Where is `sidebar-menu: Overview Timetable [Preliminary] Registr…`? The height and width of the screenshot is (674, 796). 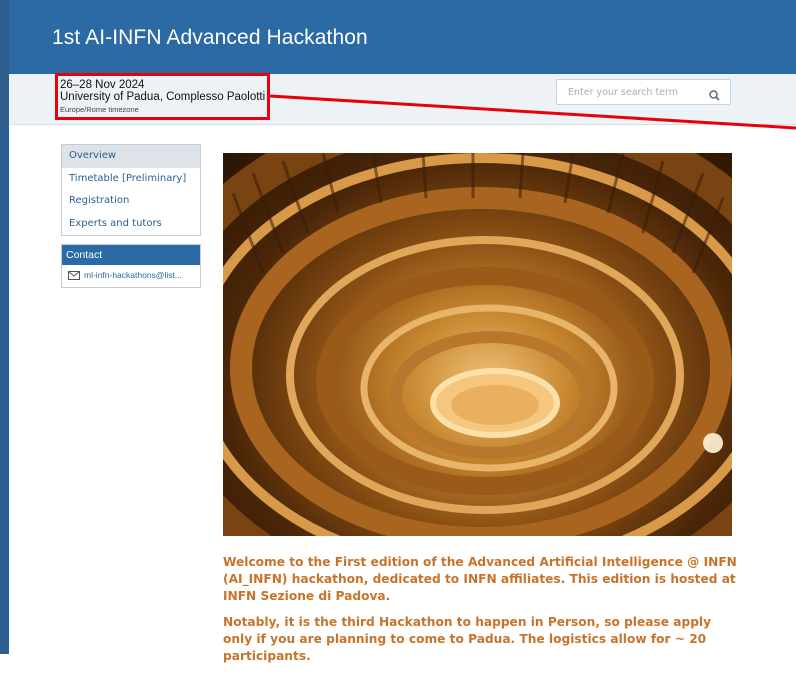
sidebar-menu: Overview Timetable [Preliminary] Registr… is located at coordinates (131, 190).